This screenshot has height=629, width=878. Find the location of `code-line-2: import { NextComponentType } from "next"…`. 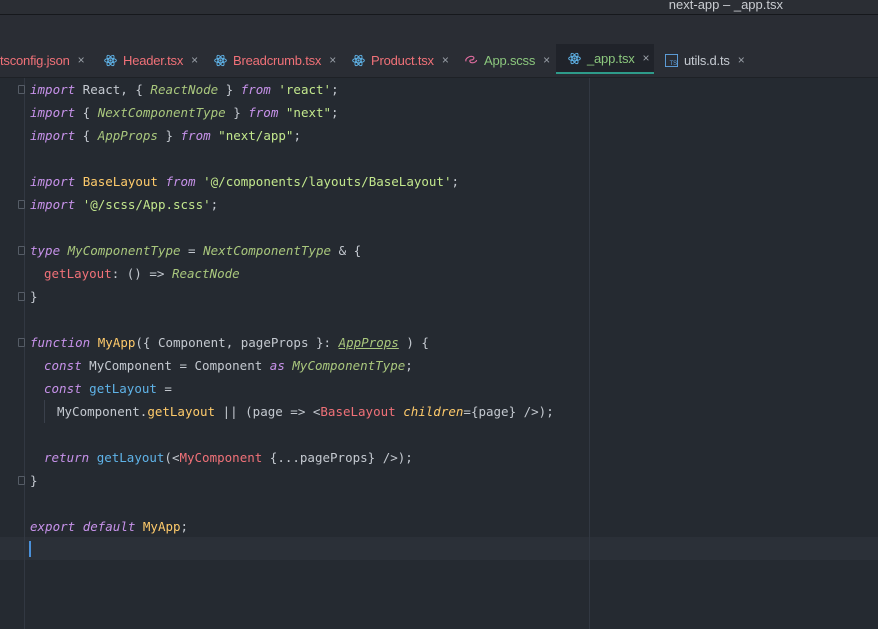

code-line-2: import { NextComponentType } from "next"… is located at coordinates (184, 112).